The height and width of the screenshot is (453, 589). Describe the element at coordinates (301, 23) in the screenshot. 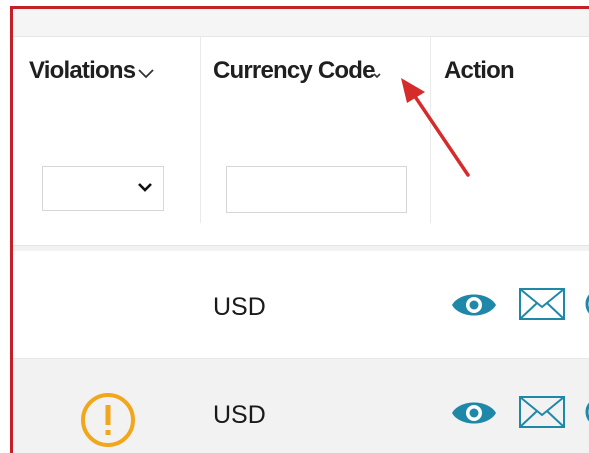

I see `table-top-bar` at that location.